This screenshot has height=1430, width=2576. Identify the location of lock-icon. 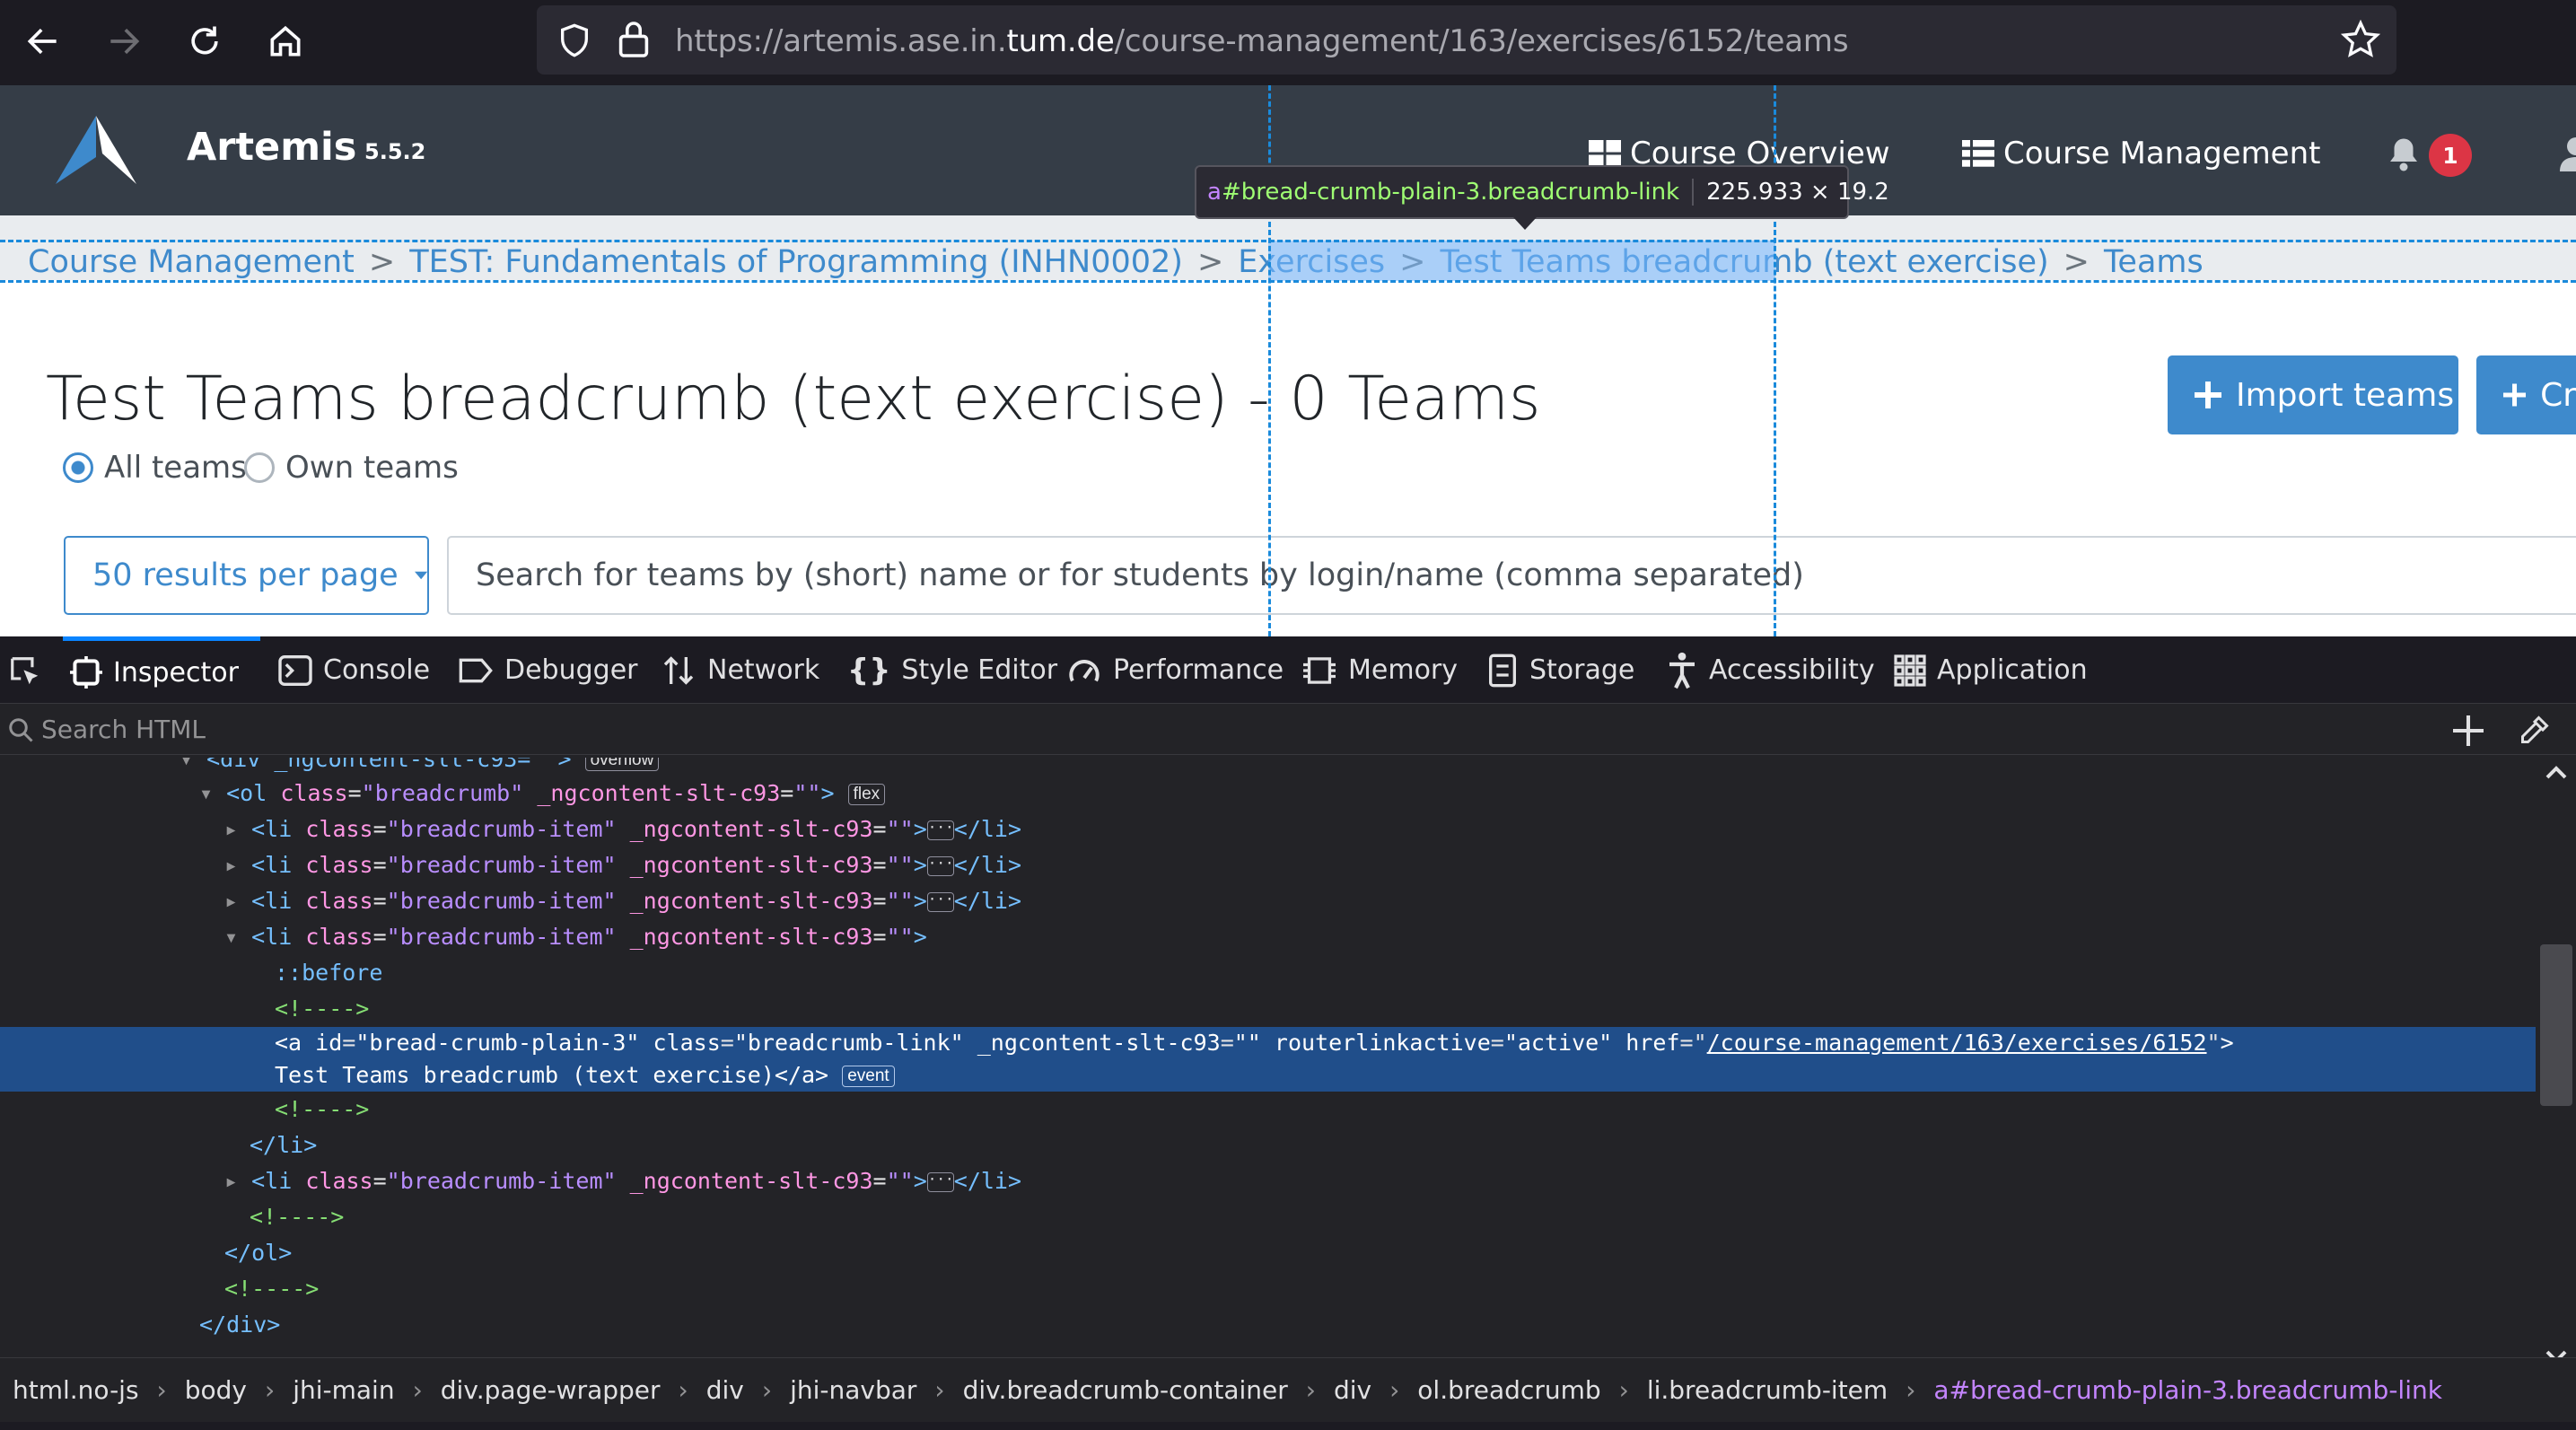
(634, 40).